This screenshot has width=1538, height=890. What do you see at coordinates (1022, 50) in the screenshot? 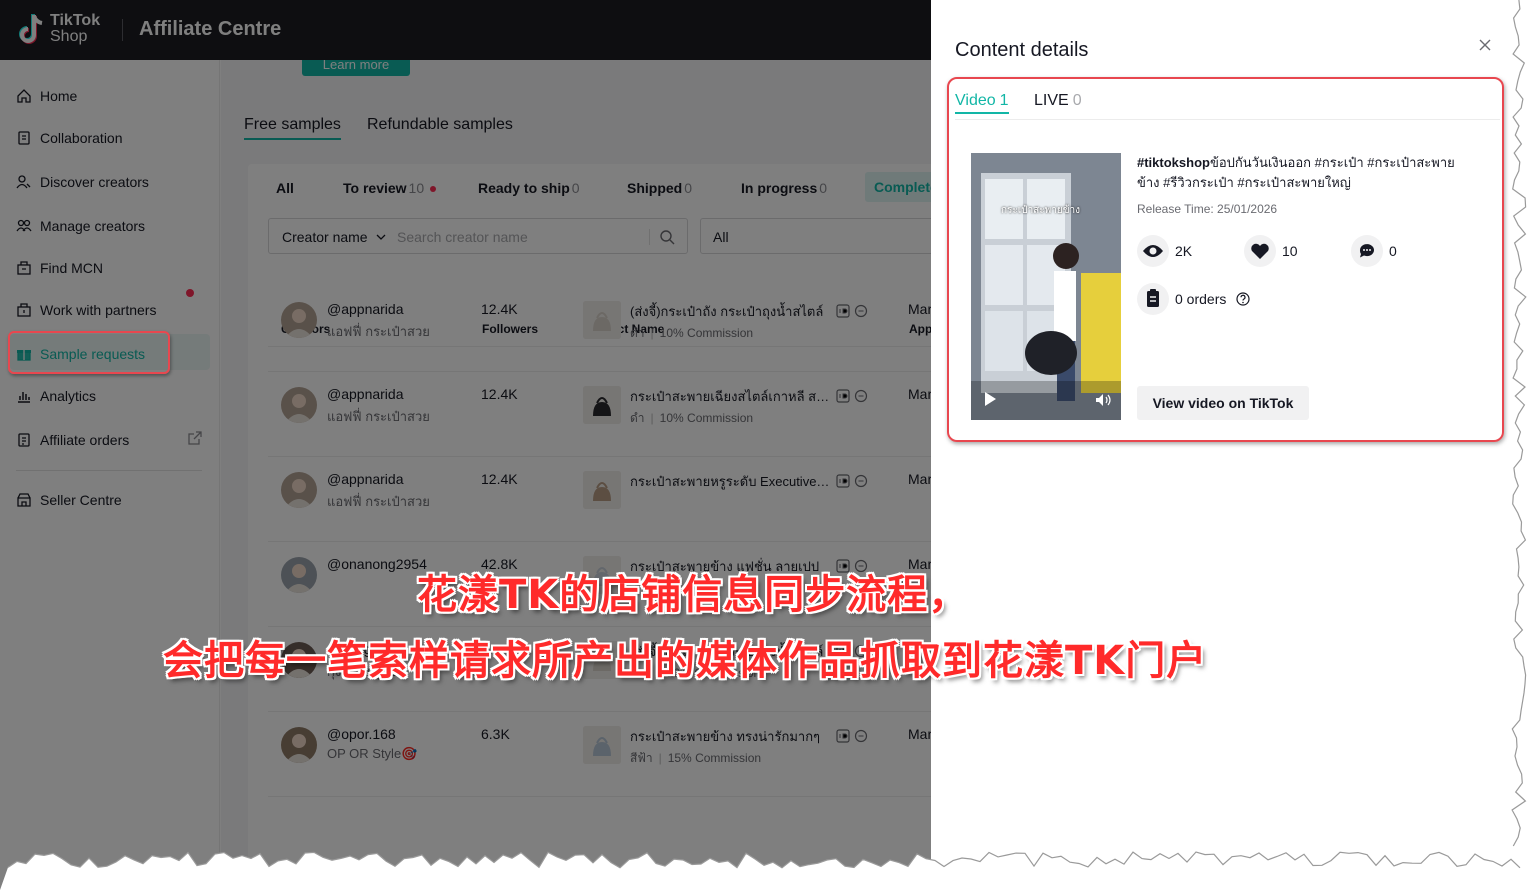
I see `drawer-title: Content details` at bounding box center [1022, 50].